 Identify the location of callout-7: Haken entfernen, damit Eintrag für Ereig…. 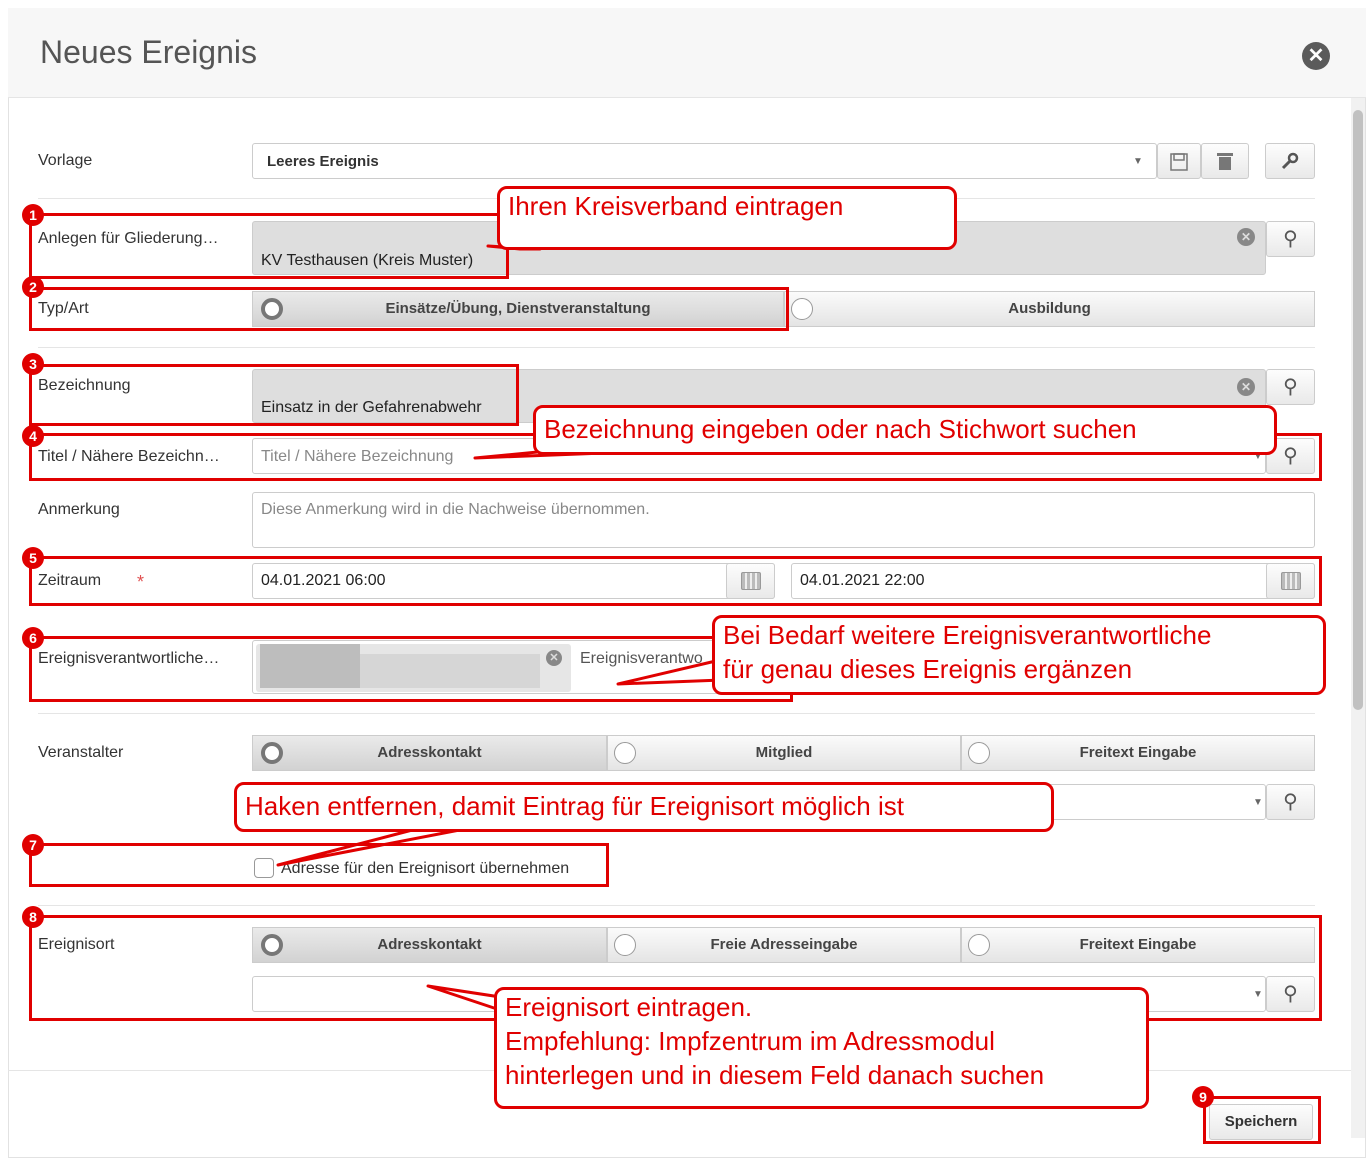
(644, 807).